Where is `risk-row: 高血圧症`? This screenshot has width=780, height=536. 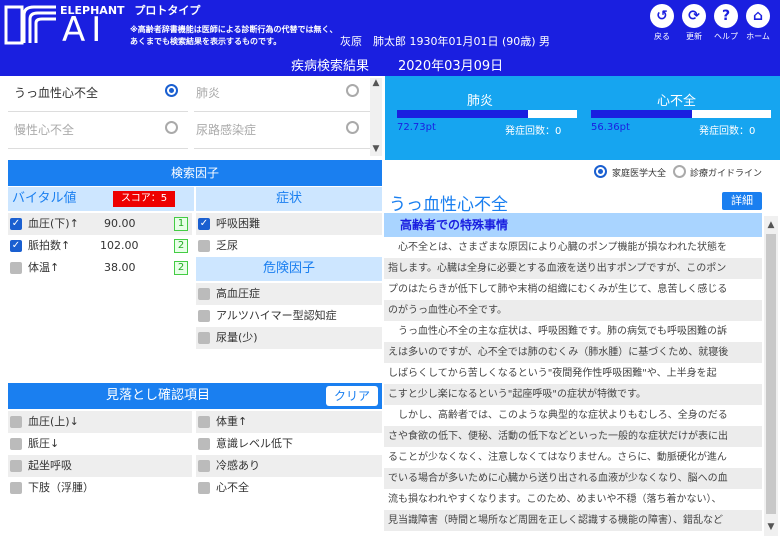 risk-row: 高血圧症 is located at coordinates (289, 294).